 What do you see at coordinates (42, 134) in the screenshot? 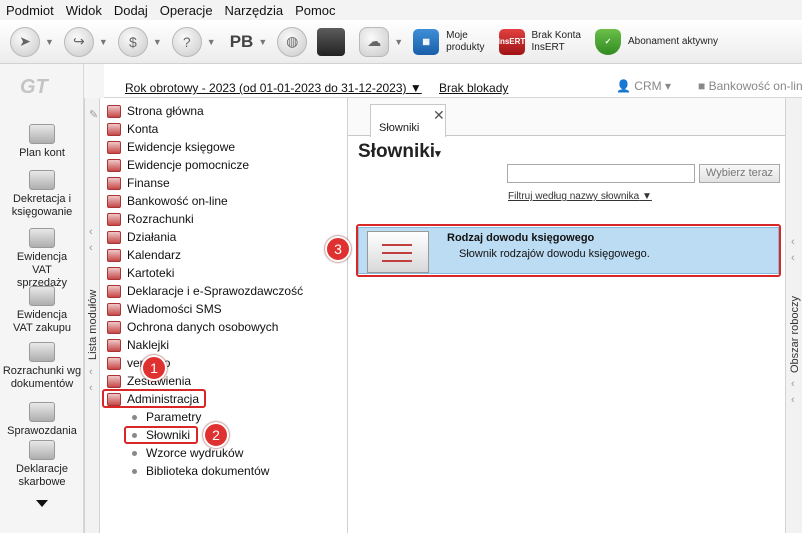
I see `chart-of-accounts-icon` at bounding box center [42, 134].